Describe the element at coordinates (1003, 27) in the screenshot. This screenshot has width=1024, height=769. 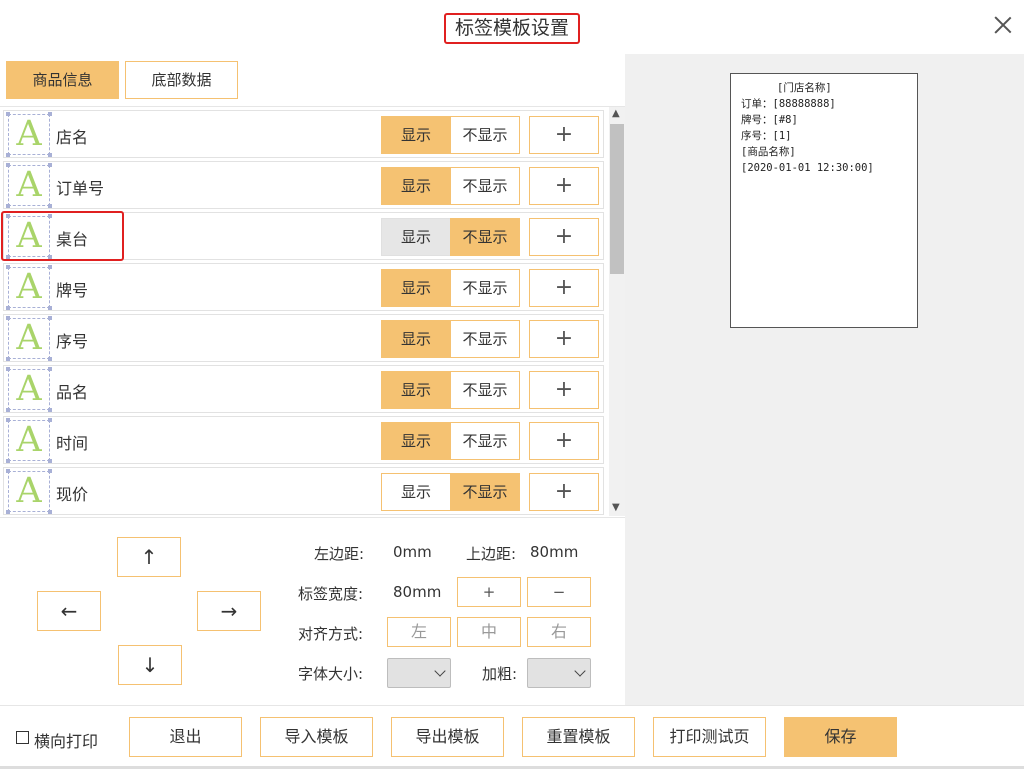
I see `close-icon` at that location.